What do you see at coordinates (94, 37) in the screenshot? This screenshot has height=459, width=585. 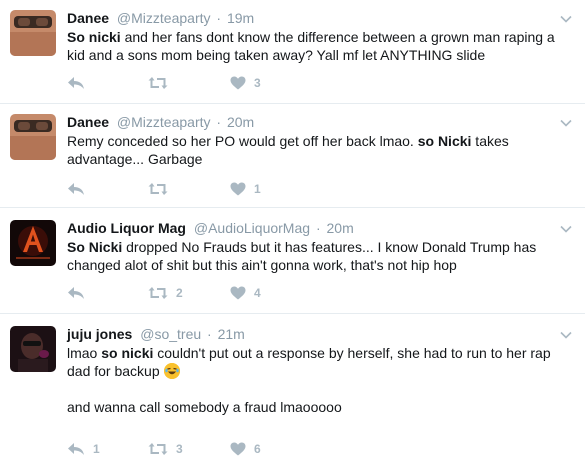 I see `highlighted-term: So nicki` at bounding box center [94, 37].